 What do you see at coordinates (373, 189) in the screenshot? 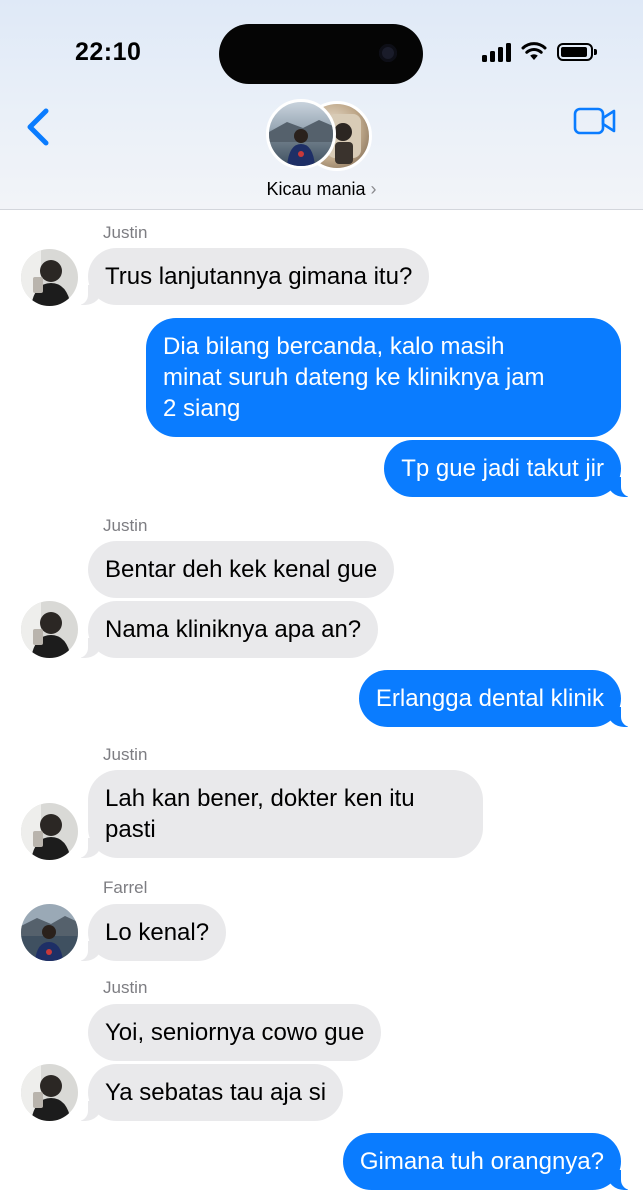
I see `chevron-right-icon: ›` at bounding box center [373, 189].